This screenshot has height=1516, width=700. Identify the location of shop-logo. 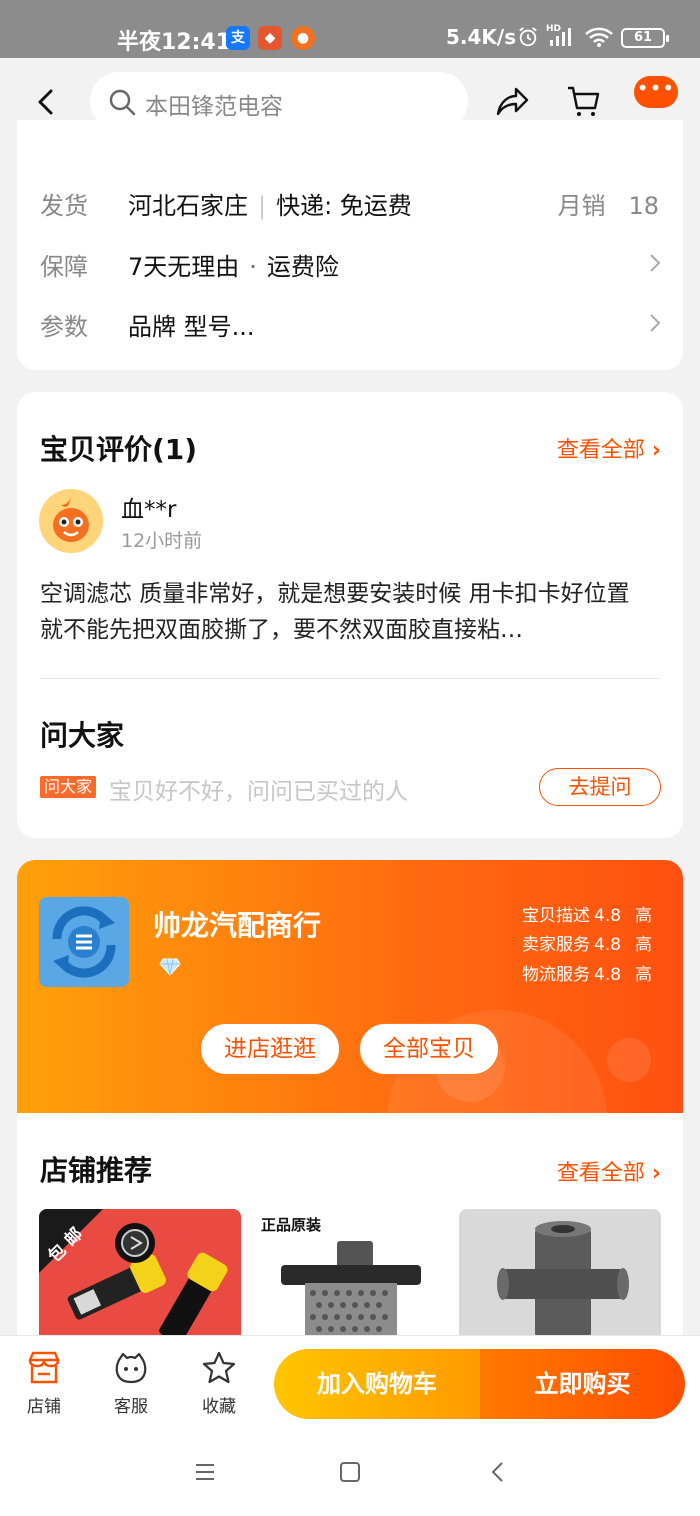
(84, 942).